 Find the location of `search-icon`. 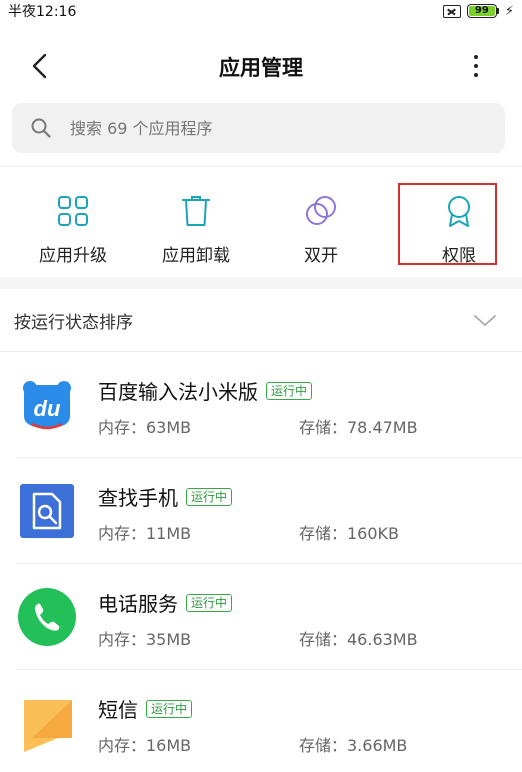

search-icon is located at coordinates (41, 128).